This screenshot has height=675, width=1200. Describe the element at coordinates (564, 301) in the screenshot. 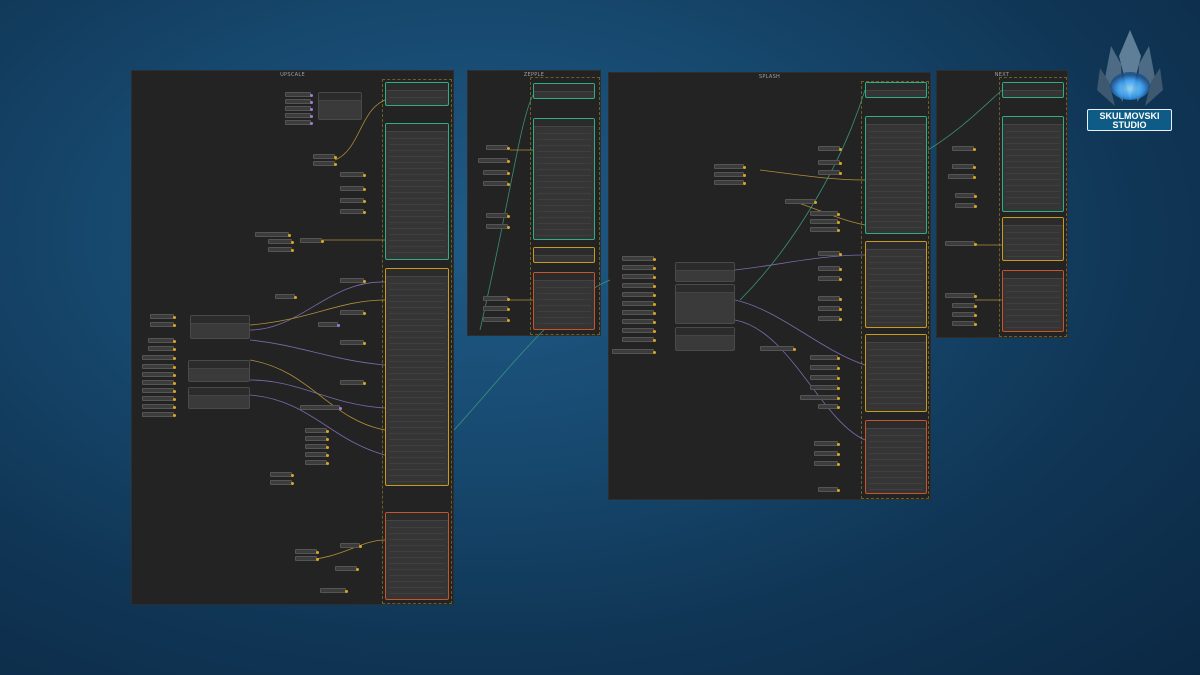

I see `group-b-save-node` at that location.